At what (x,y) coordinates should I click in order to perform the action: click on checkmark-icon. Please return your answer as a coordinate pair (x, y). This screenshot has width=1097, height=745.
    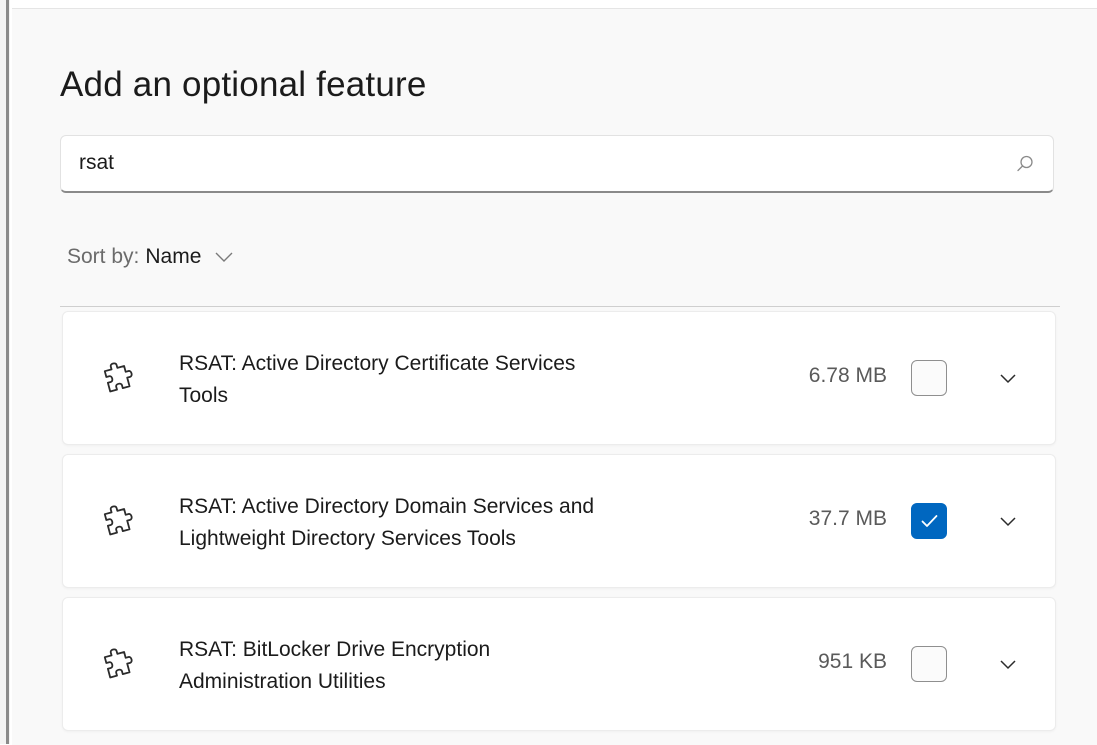
    Looking at the image, I should click on (929, 521).